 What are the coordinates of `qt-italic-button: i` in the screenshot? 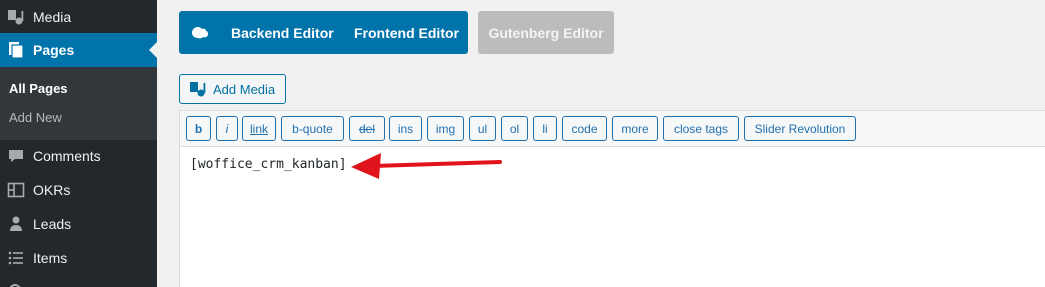 It's located at (227, 128).